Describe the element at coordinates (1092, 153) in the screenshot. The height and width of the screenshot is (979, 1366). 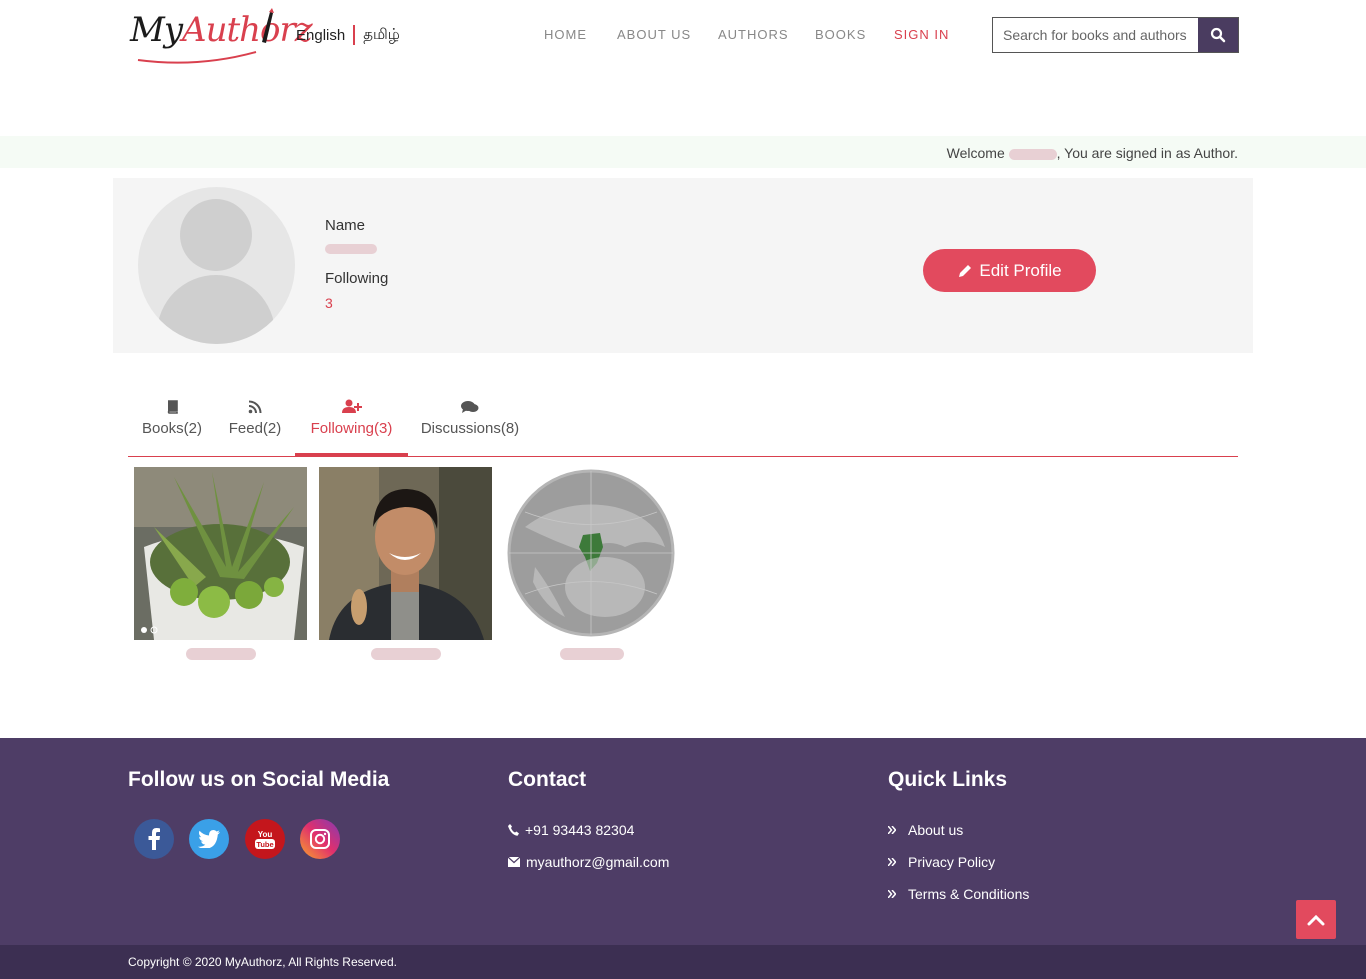
I see `welcome-message: Welcome , You are signed in as Author.` at that location.